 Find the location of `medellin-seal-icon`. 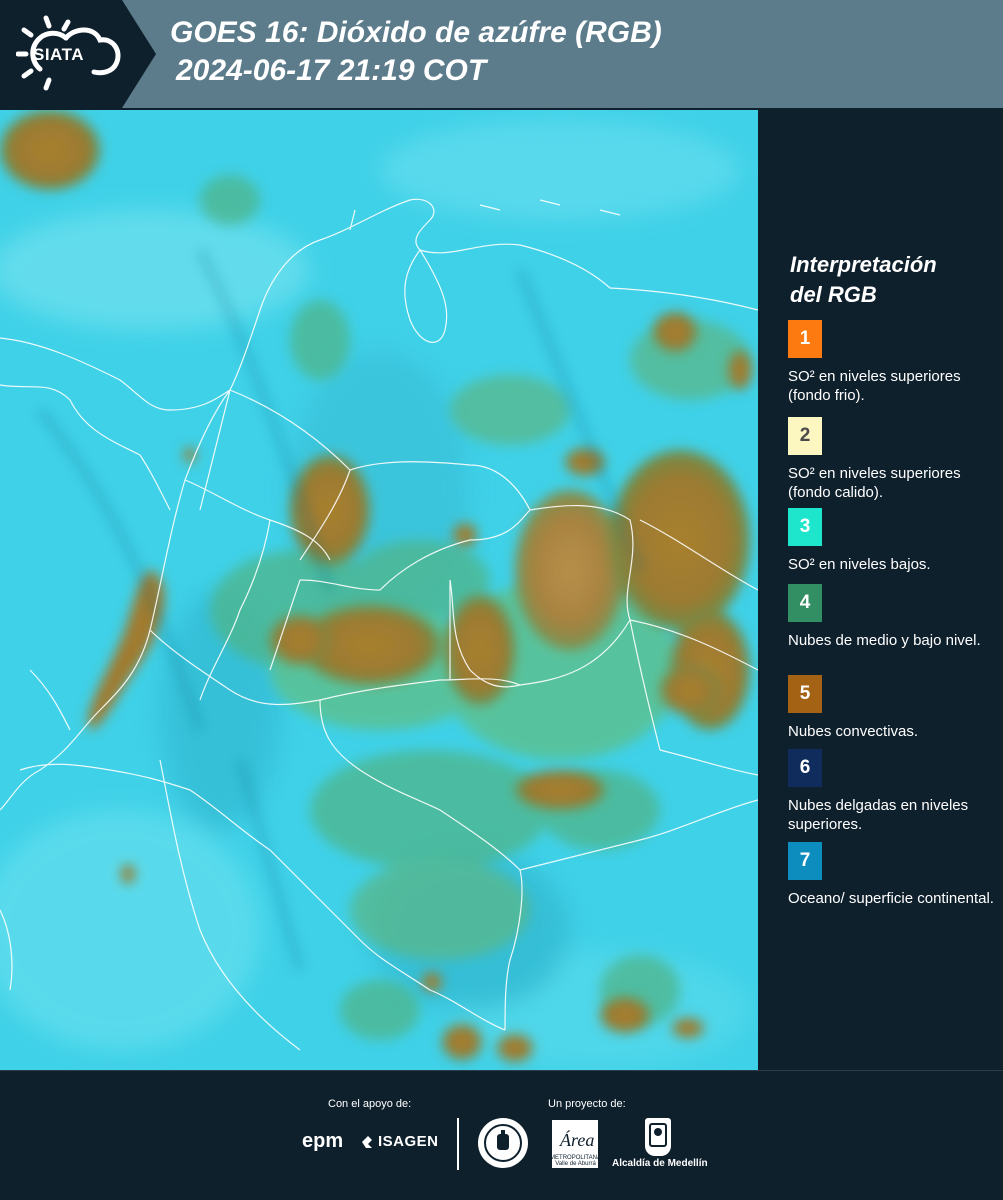

medellin-seal-icon is located at coordinates (503, 1143).